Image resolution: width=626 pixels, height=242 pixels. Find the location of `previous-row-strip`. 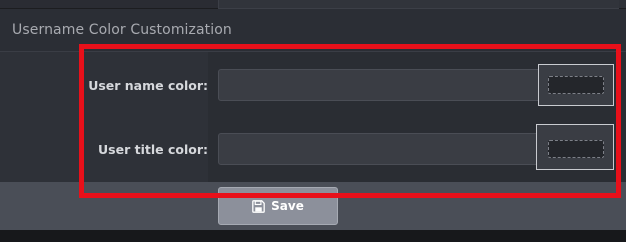

previous-row-strip is located at coordinates (313, 4).